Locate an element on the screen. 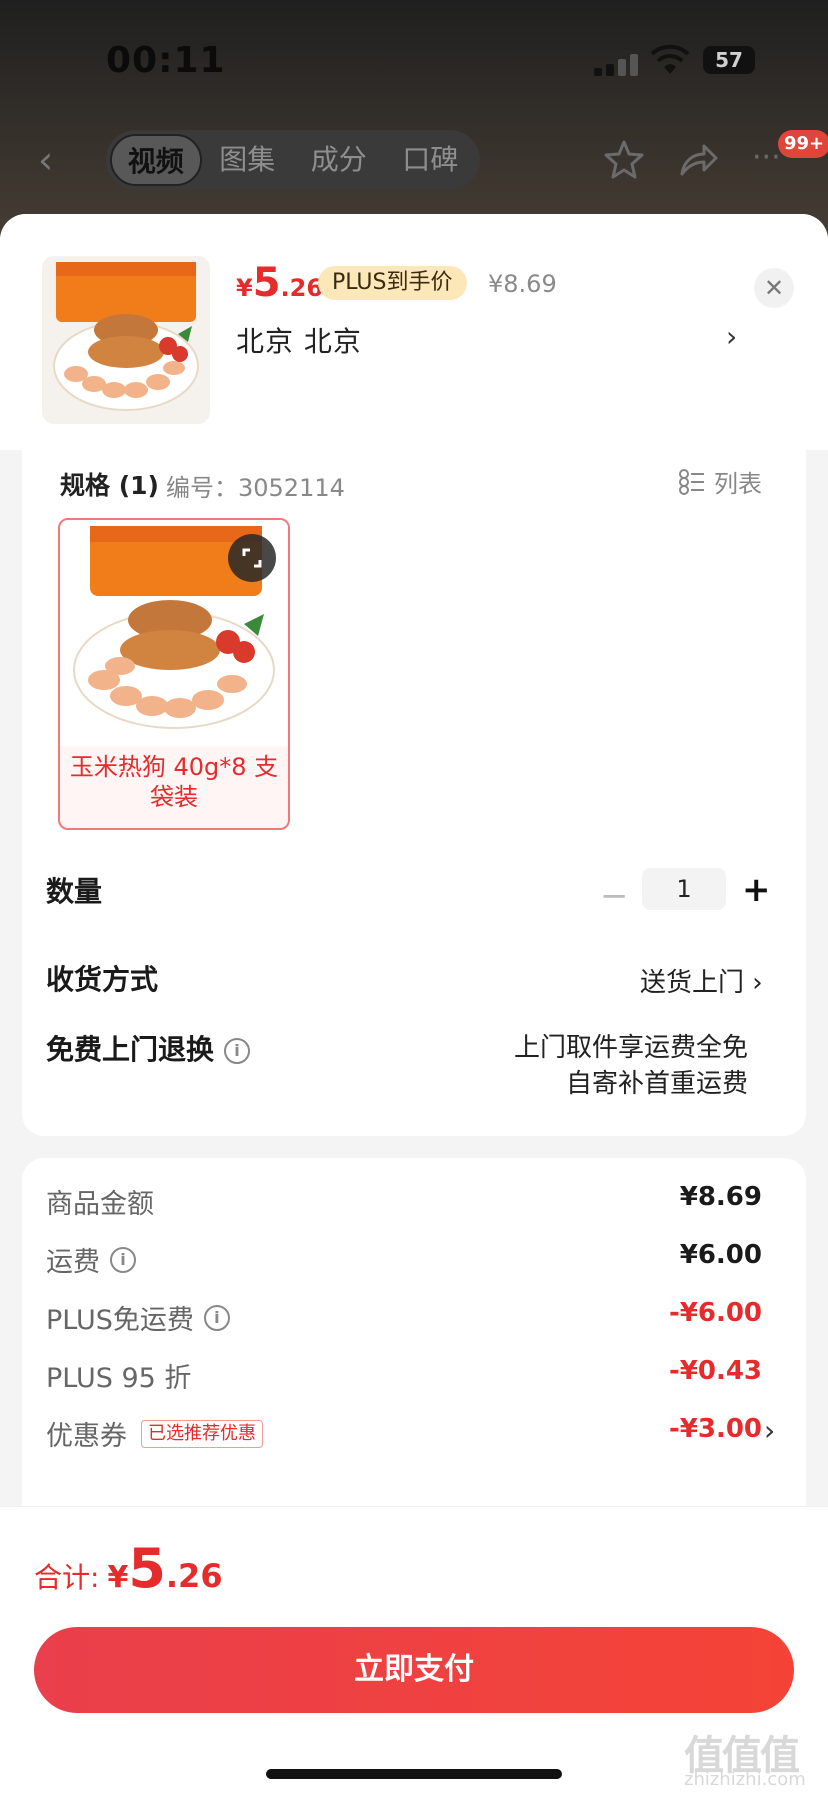 This screenshot has width=828, height=1796. free-return-label: 免费上门退换 i is located at coordinates (148, 1048).